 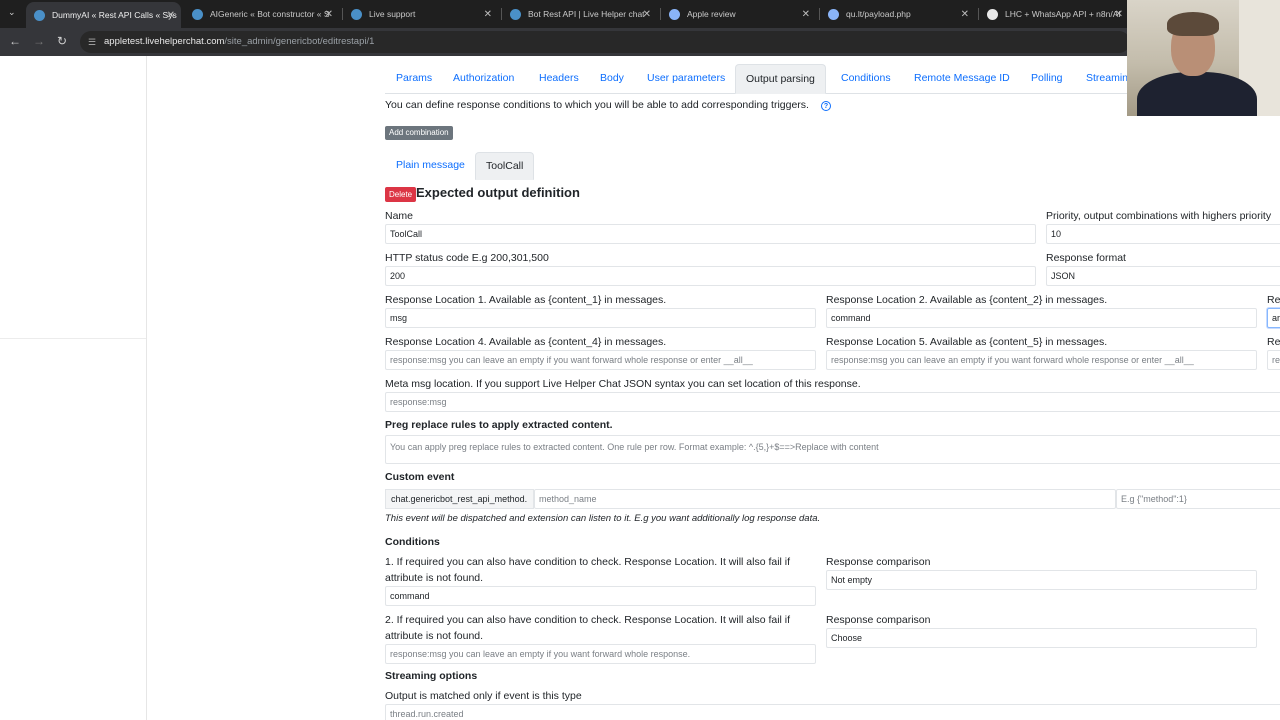 What do you see at coordinates (832, 166) in the screenshot?
I see `combination-tabs: Plain message ToolCall` at bounding box center [832, 166].